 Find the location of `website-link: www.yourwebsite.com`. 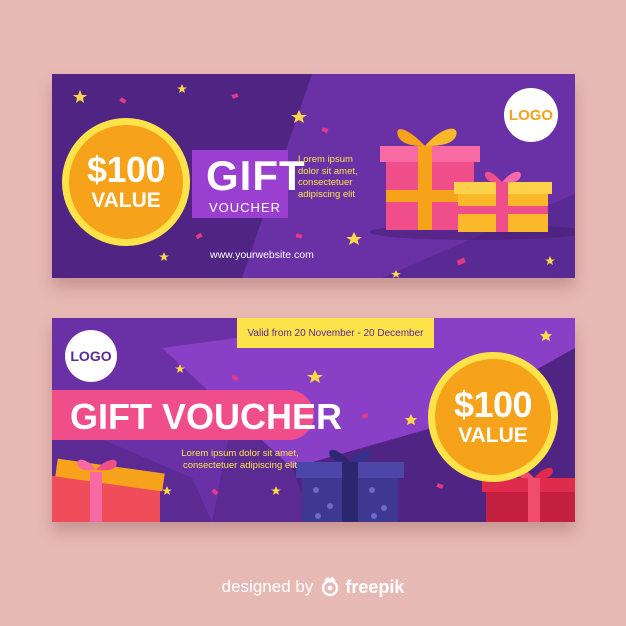

website-link: www.yourwebsite.com is located at coordinates (262, 255).